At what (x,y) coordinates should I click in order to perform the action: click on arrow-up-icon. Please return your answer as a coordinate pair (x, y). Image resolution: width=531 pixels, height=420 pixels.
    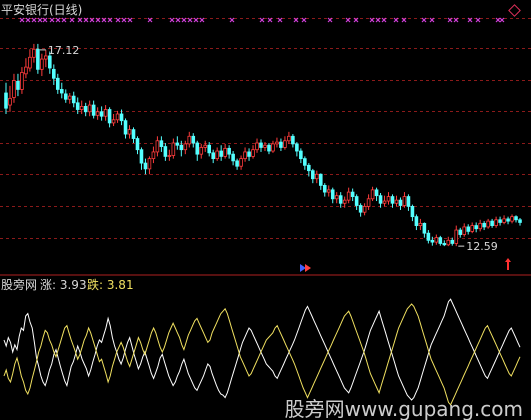
    Looking at the image, I should click on (508, 260).